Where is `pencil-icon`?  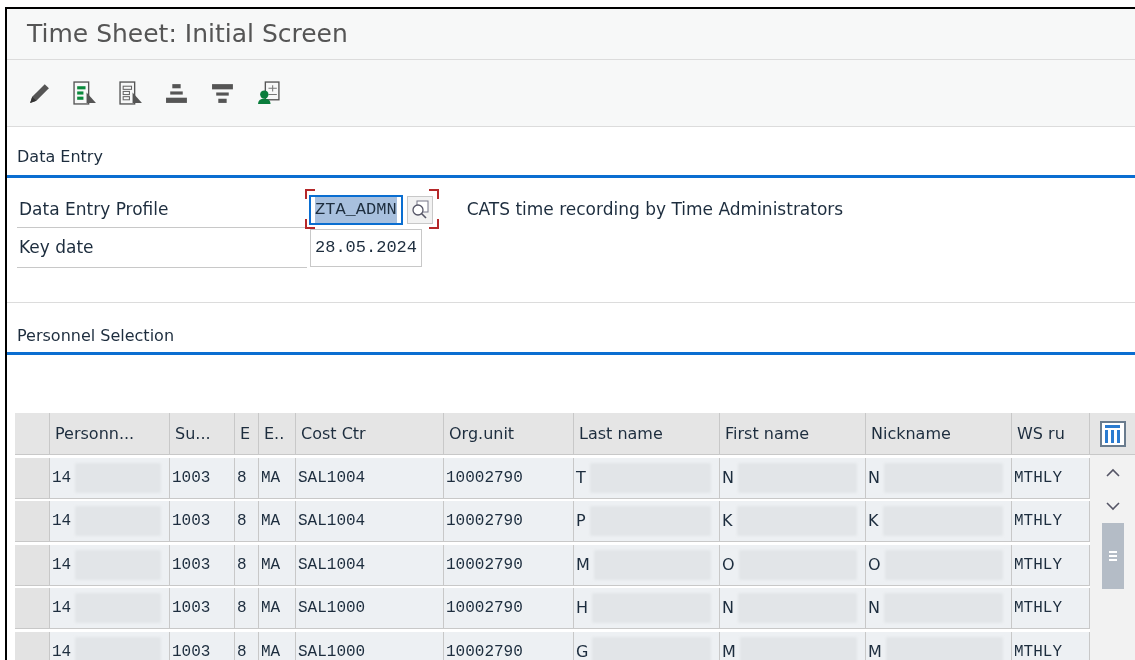
pencil-icon is located at coordinates (39, 93).